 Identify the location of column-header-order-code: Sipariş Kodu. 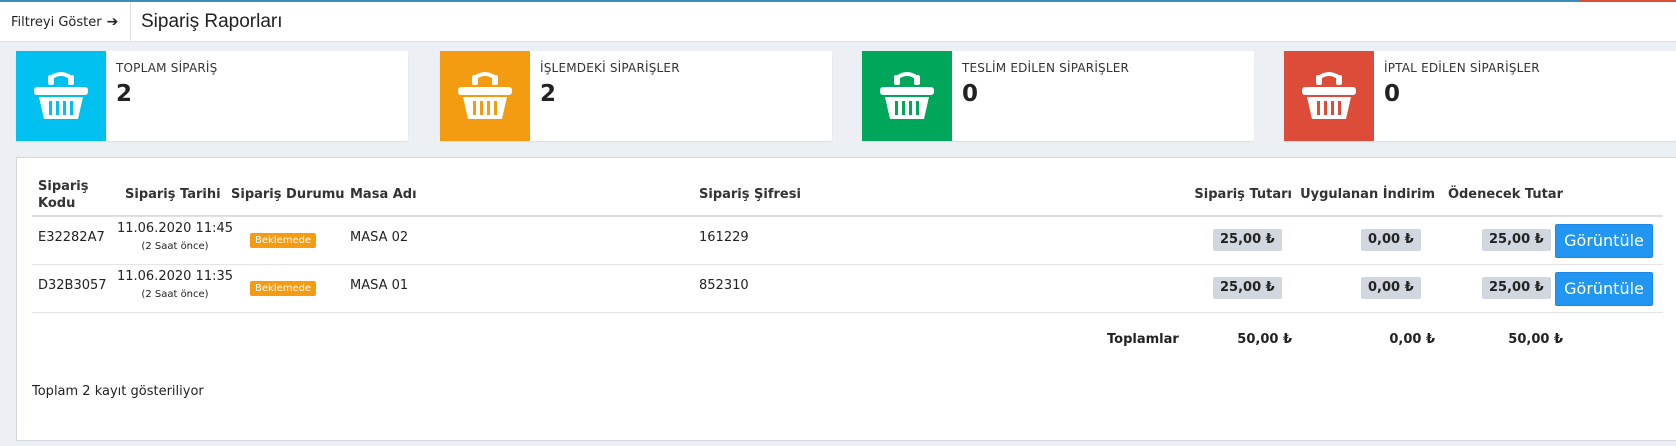
(63, 195).